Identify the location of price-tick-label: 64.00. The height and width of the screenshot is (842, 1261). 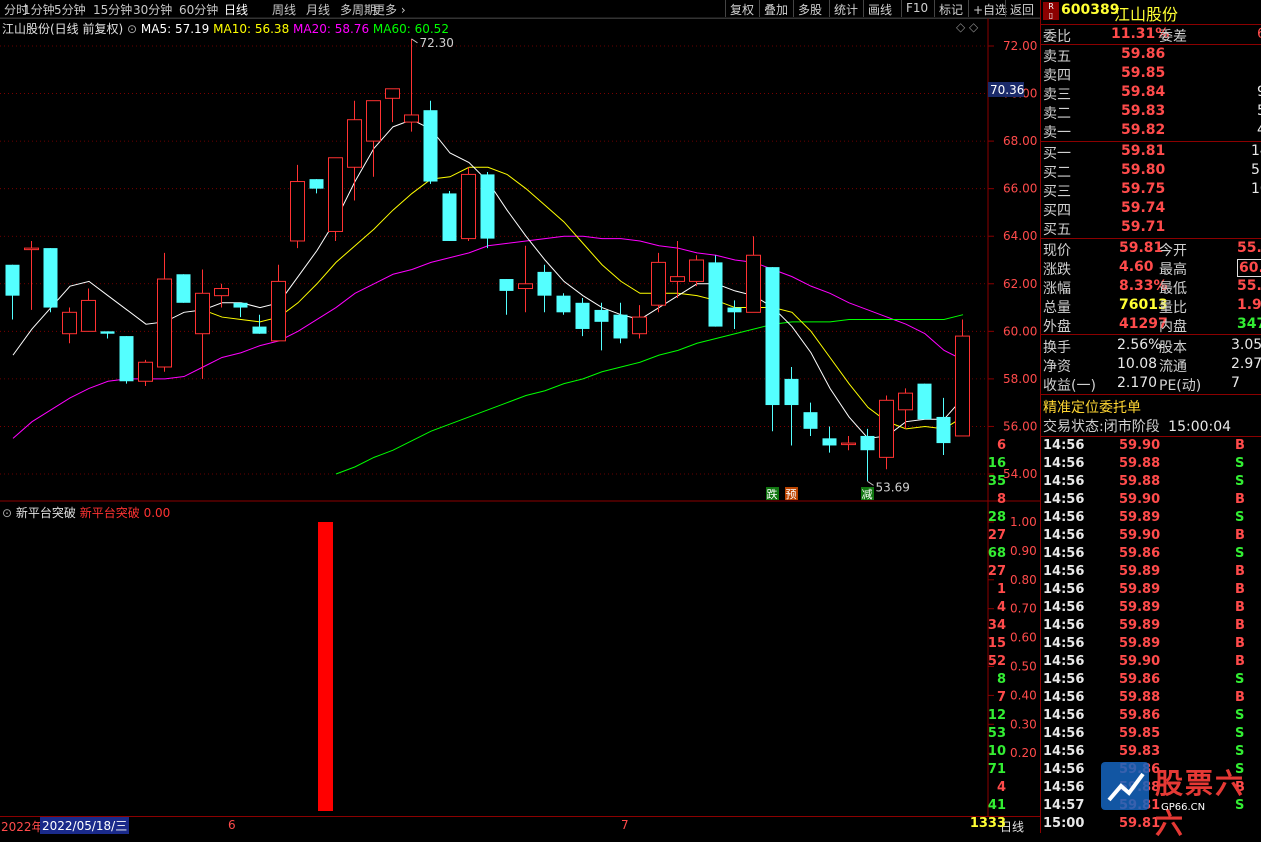
(1020, 236).